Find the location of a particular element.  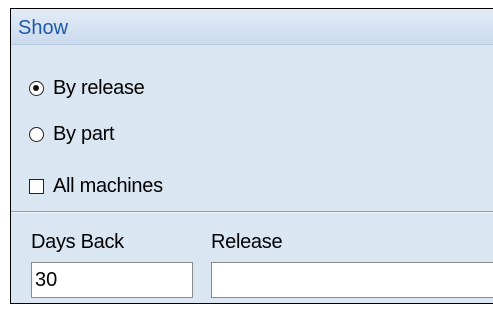

by-part-label: By part is located at coordinates (84, 134).